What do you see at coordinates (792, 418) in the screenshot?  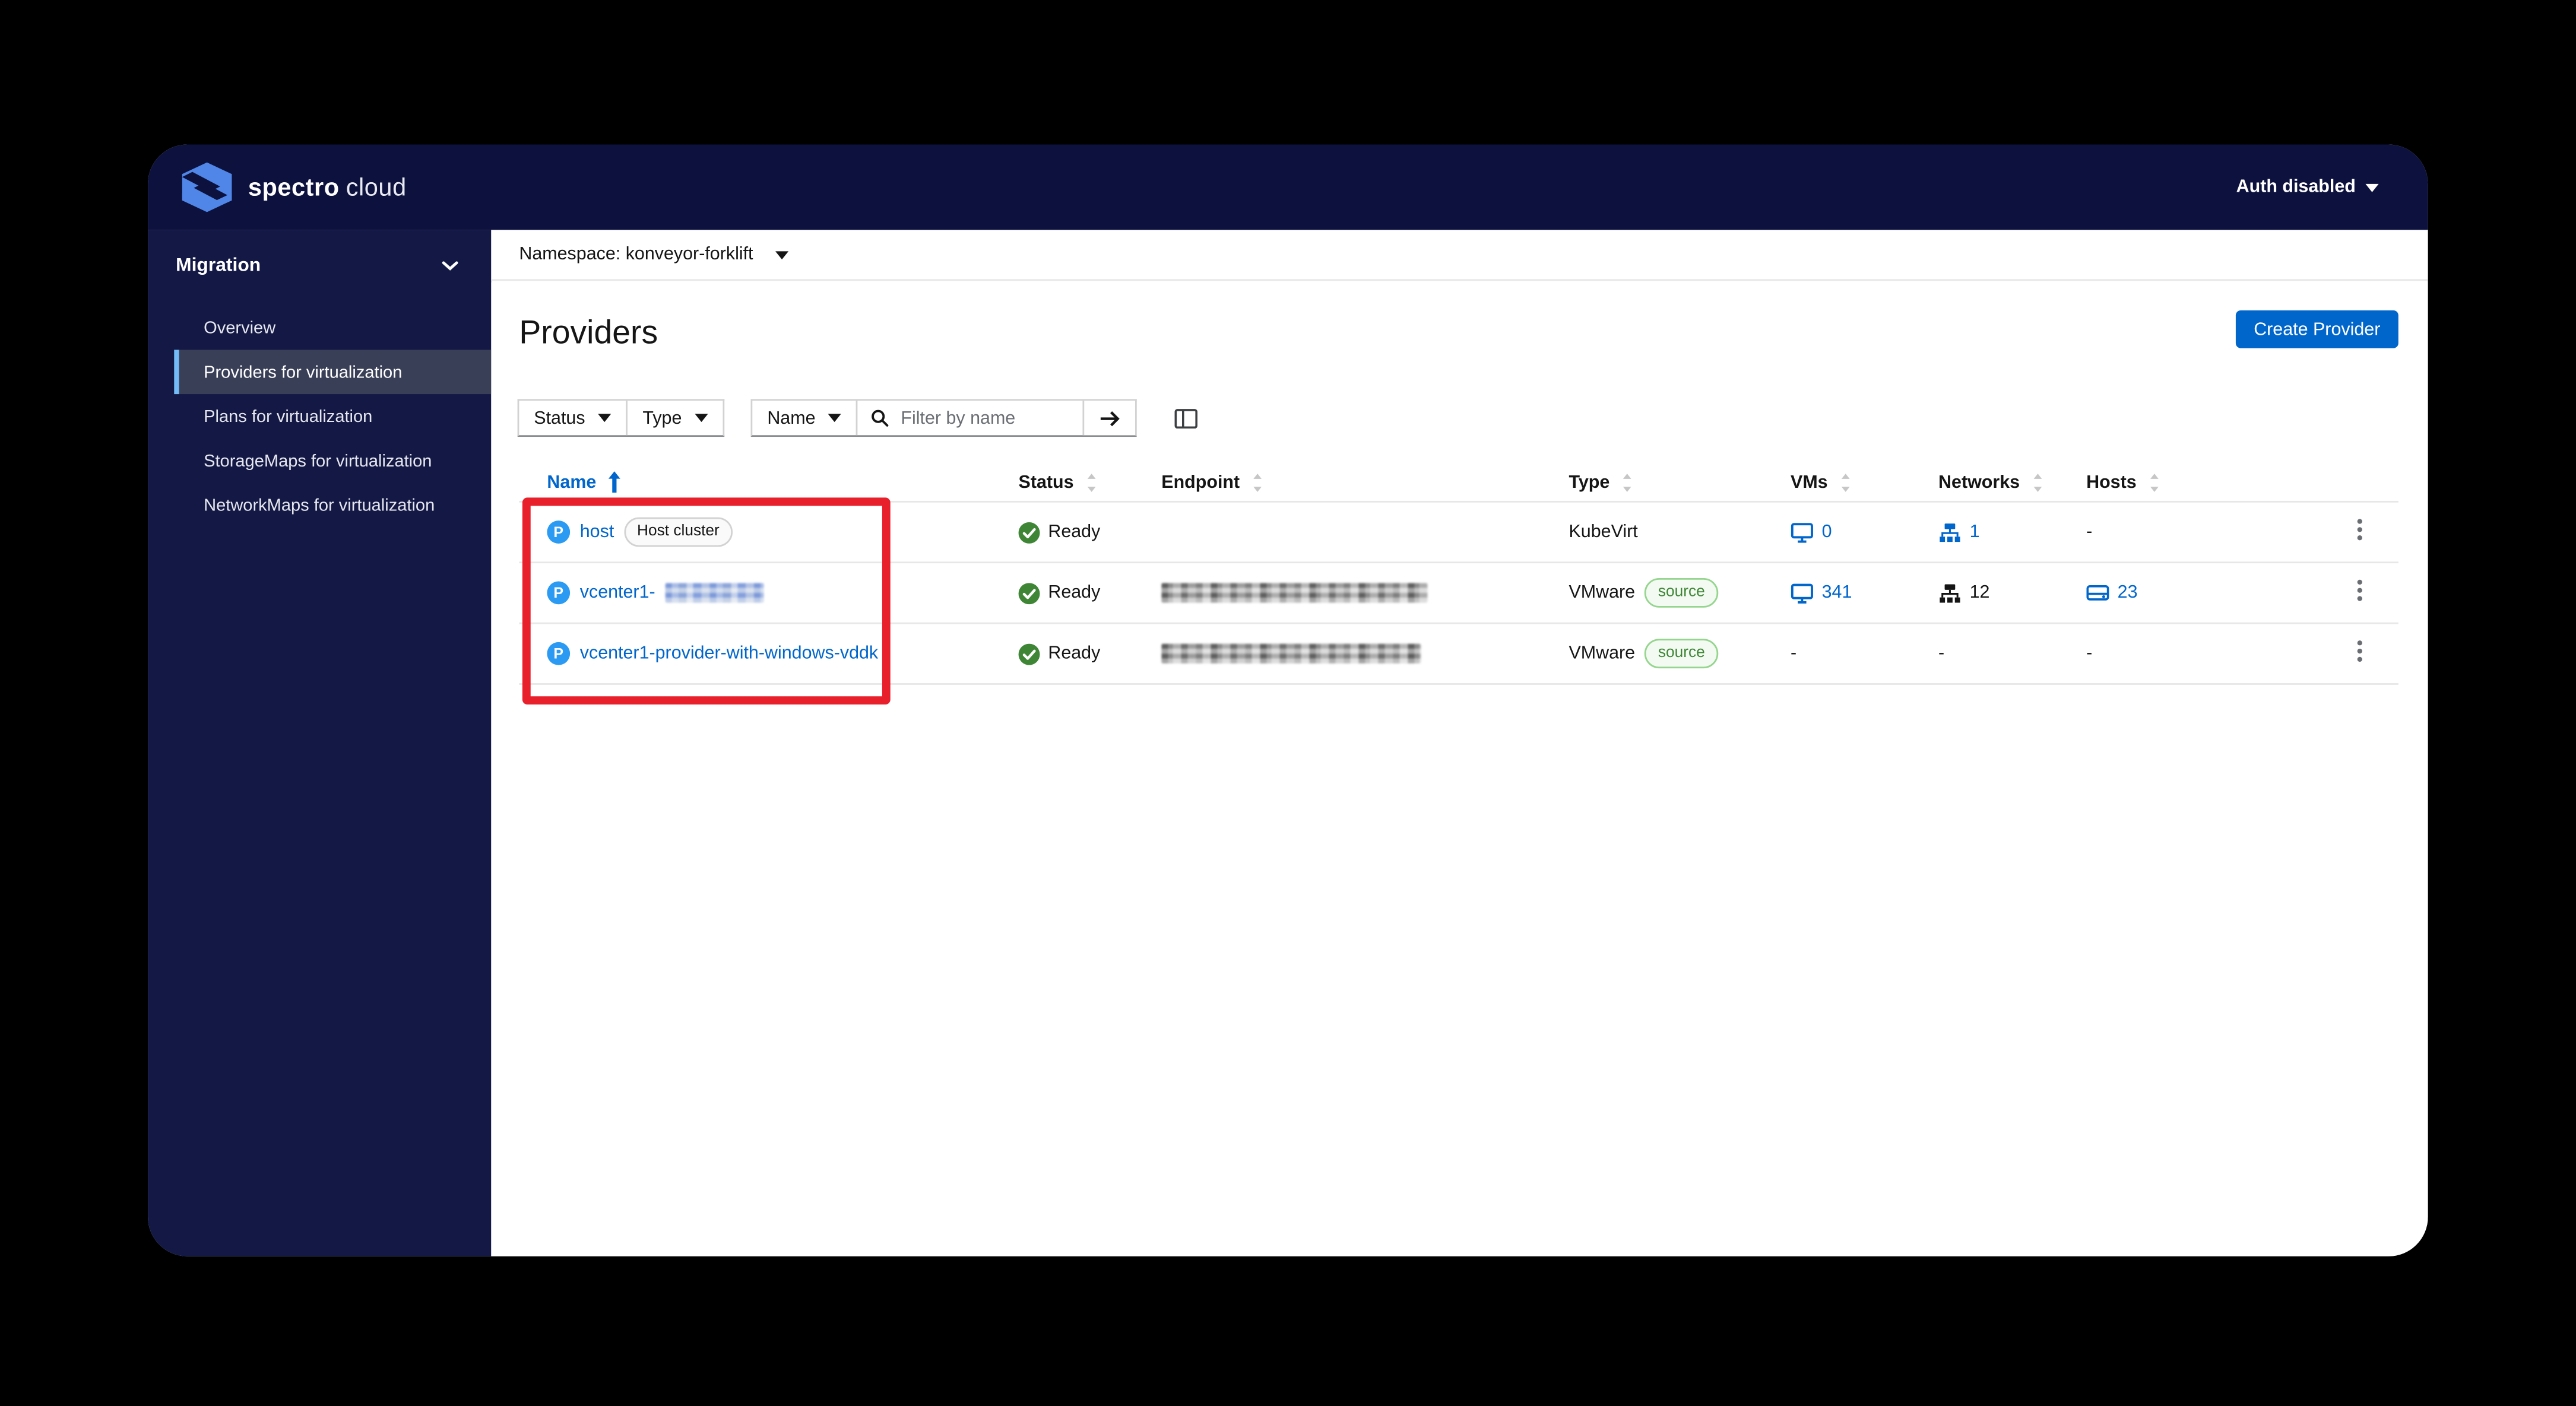 I see `name-filter-label: Name` at bounding box center [792, 418].